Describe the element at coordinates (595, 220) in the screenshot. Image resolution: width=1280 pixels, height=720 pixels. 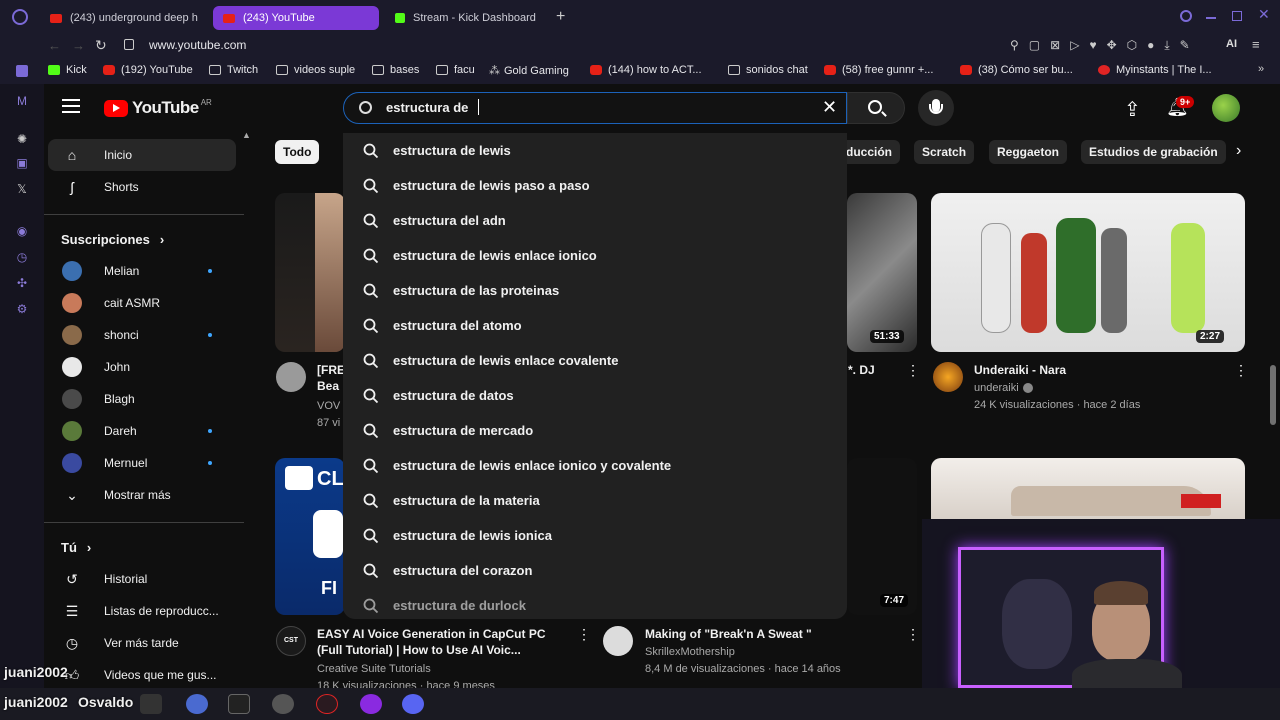
I see `suggestion-item: estructura del adn` at that location.